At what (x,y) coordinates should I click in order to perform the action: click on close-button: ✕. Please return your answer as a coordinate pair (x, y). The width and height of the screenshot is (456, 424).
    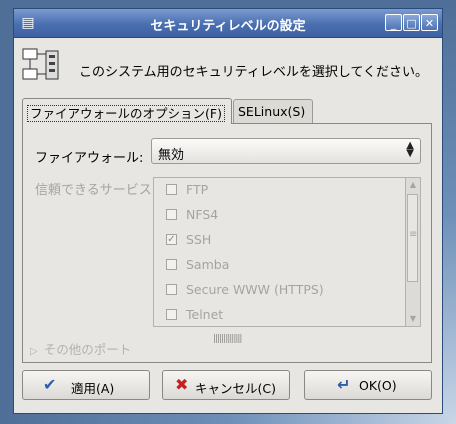
    Looking at the image, I should click on (429, 22).